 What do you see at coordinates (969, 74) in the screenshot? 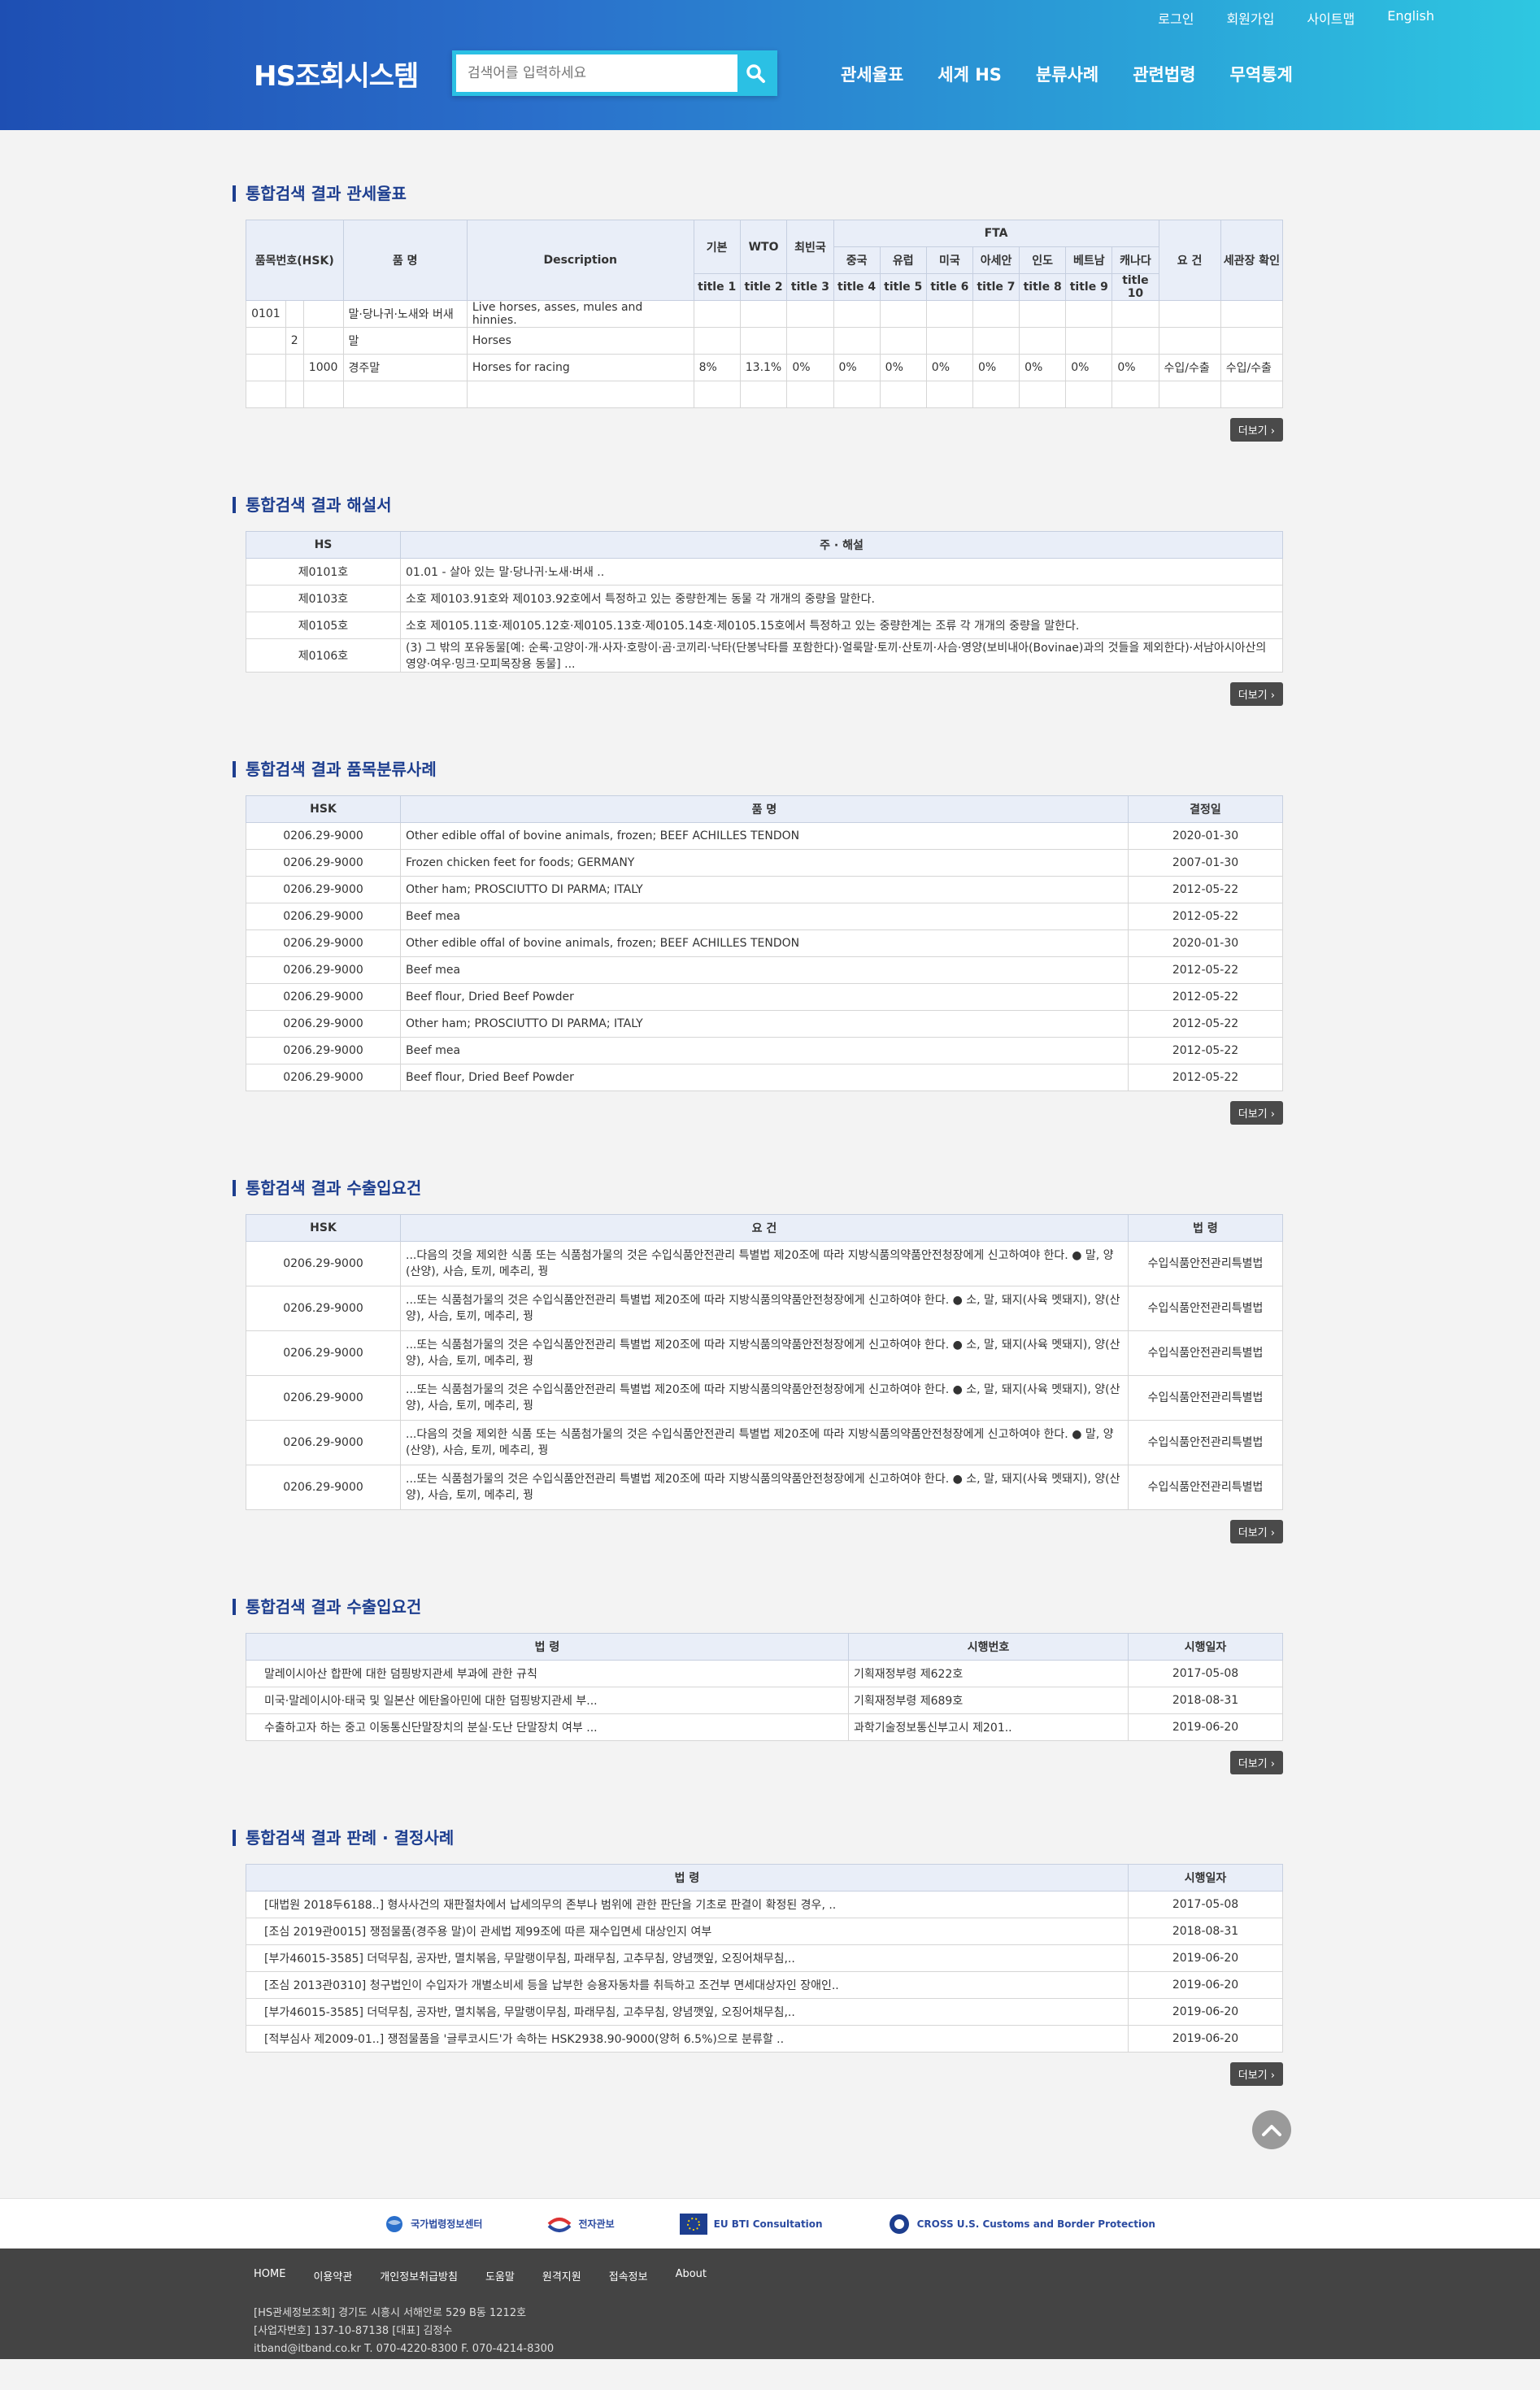
I see `nav-world-hs: 세계 HS` at bounding box center [969, 74].